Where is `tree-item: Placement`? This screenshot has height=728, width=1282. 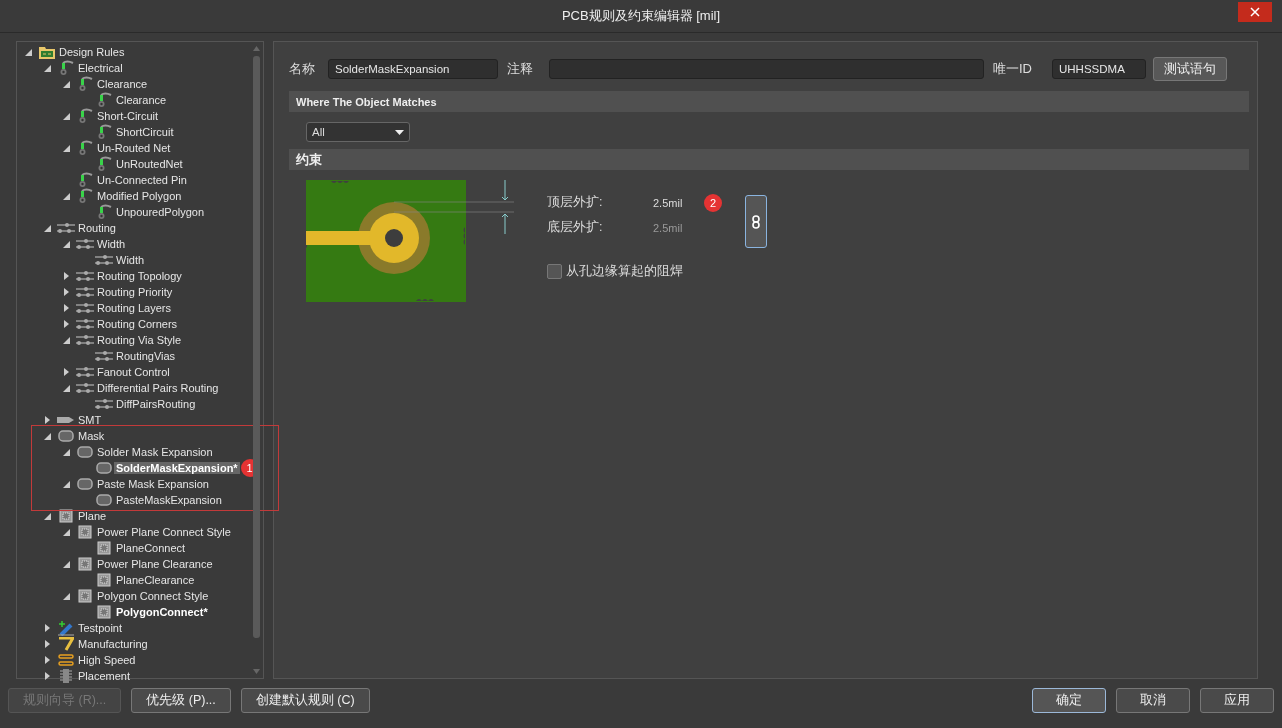 tree-item: Placement is located at coordinates (104, 676).